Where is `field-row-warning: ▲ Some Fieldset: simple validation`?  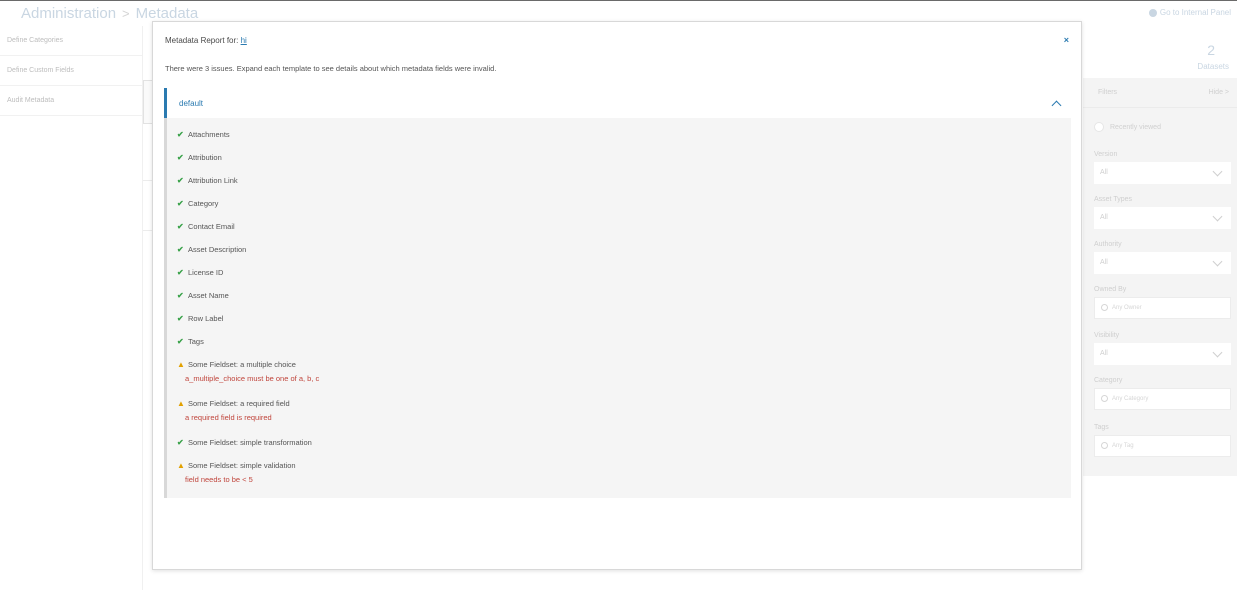 field-row-warning: ▲ Some Fieldset: simple validation is located at coordinates (236, 465).